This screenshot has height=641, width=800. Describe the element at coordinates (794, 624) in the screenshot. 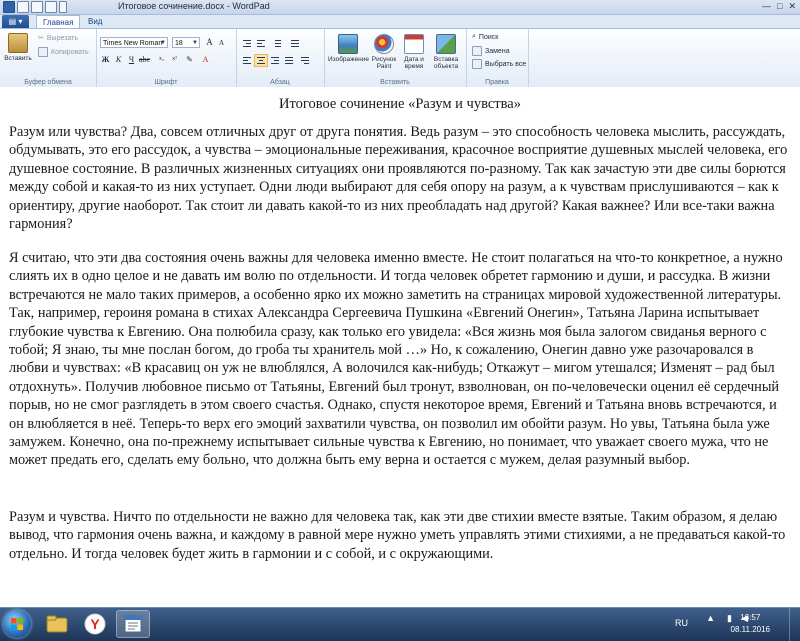

I see `show-desktop-button` at that location.